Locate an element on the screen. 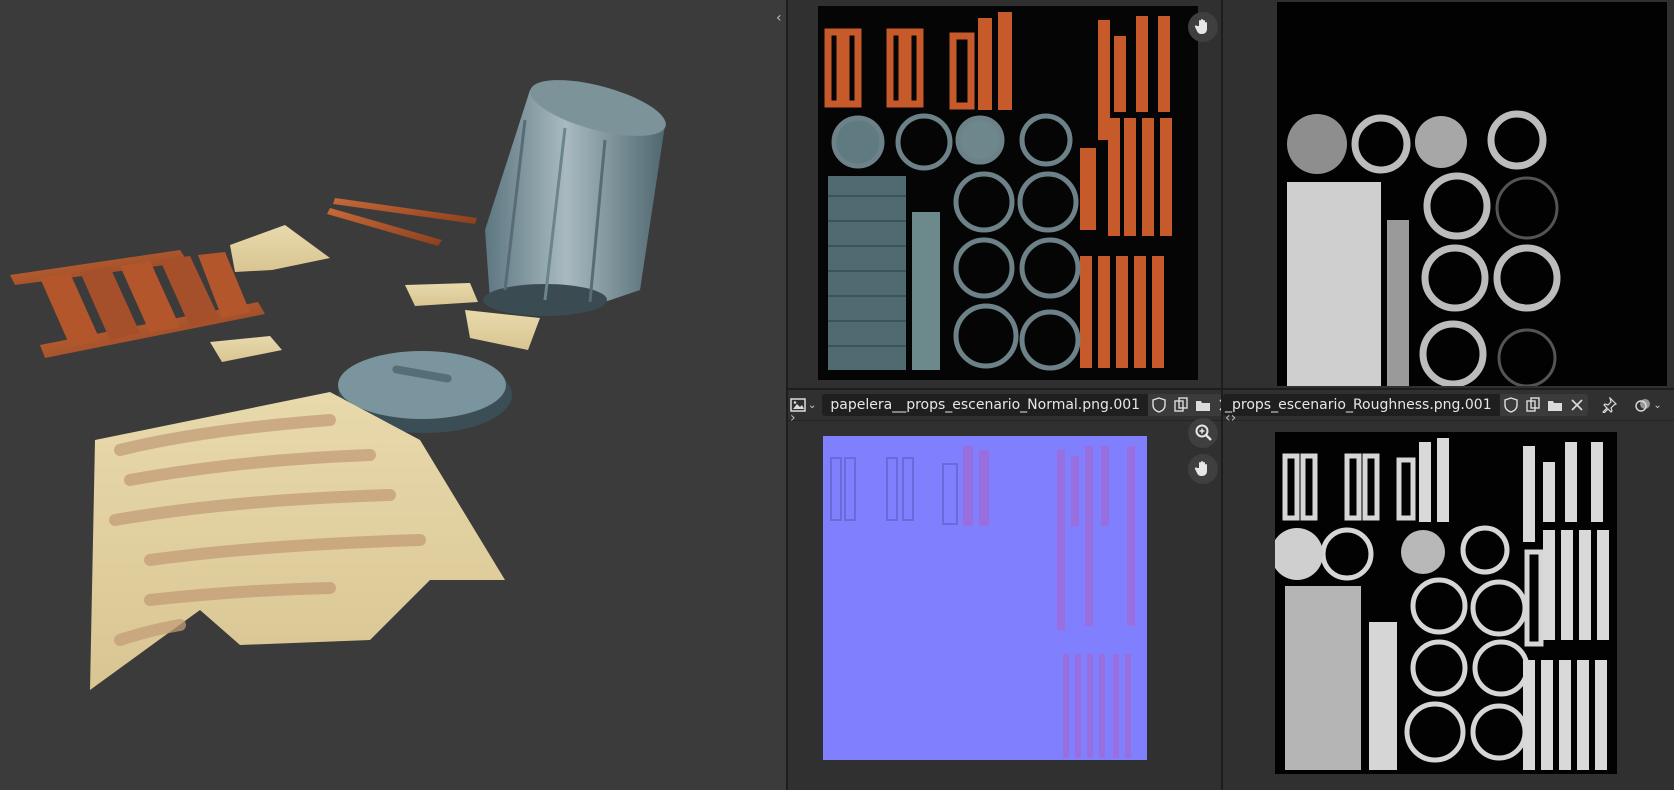 Image resolution: width=1674 pixels, height=790 pixels. pan-view-button-normal is located at coordinates (1203, 469).